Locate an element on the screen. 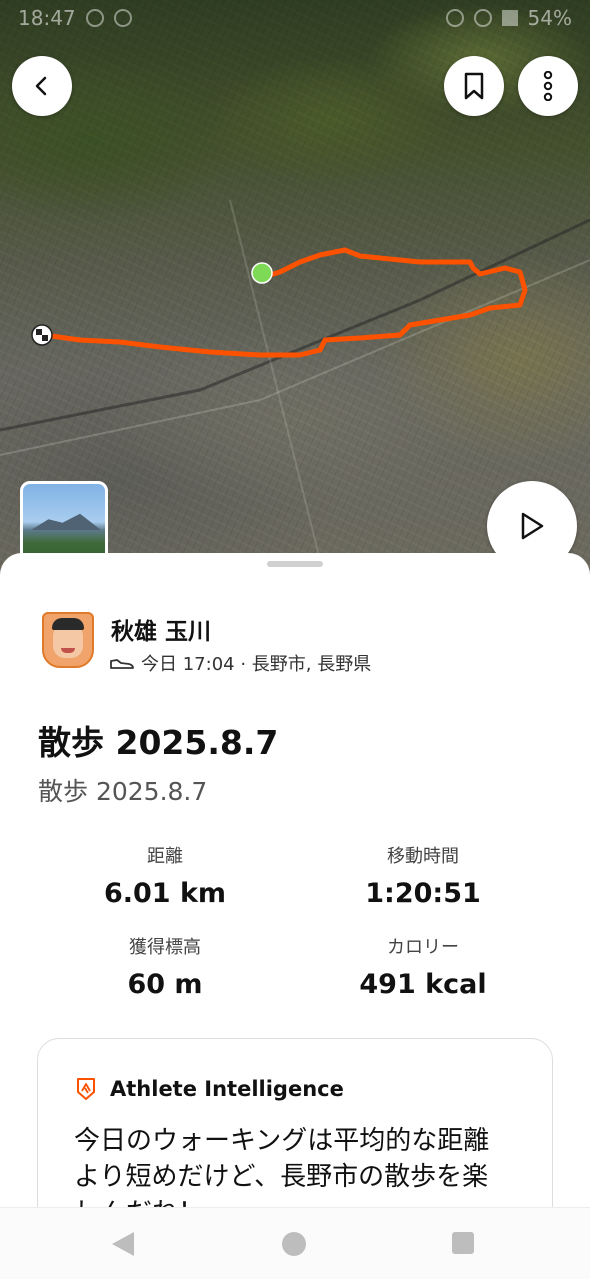 The height and width of the screenshot is (1279, 590). nav-home-icon is located at coordinates (294, 1244).